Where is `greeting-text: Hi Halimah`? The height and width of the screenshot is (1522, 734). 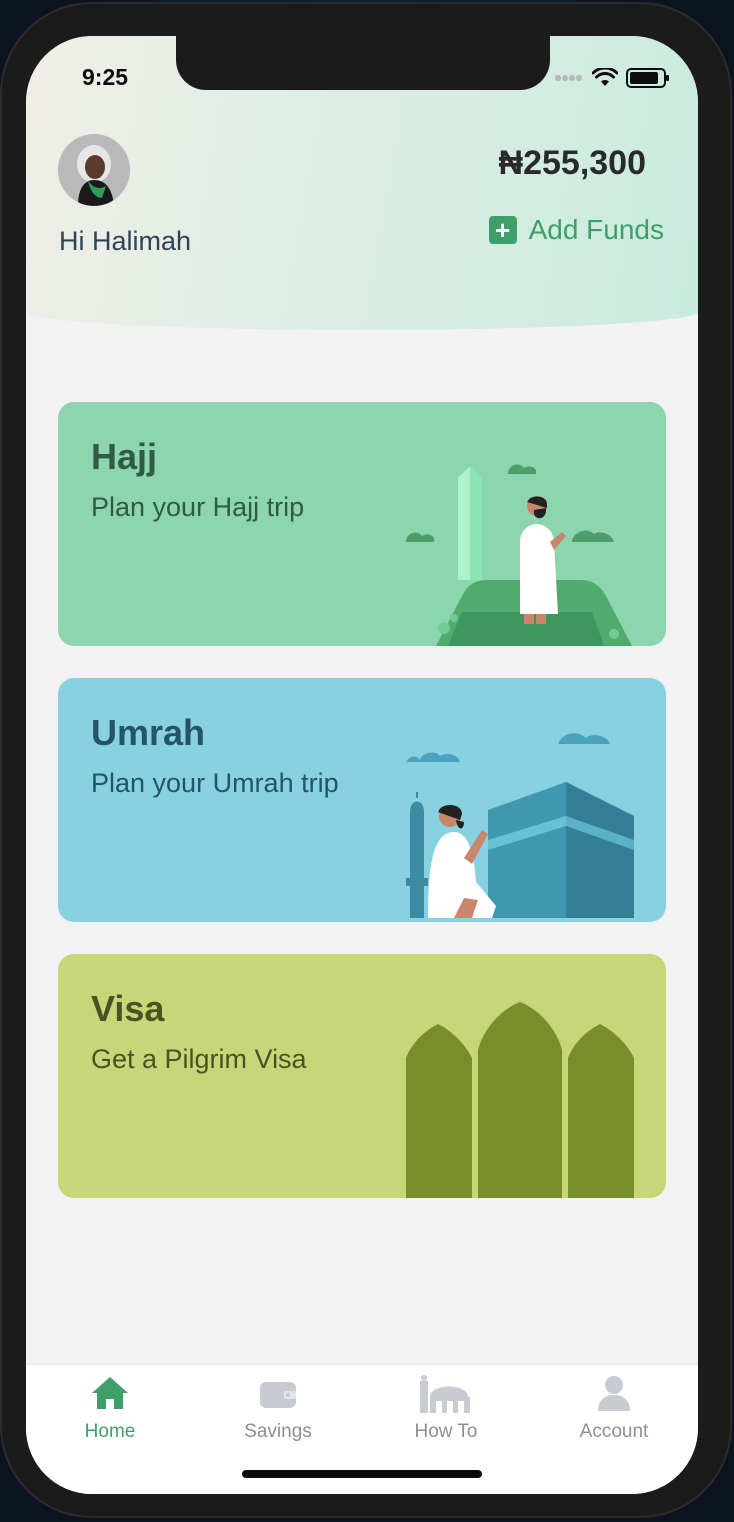
greeting-text: Hi Halimah is located at coordinates (125, 241).